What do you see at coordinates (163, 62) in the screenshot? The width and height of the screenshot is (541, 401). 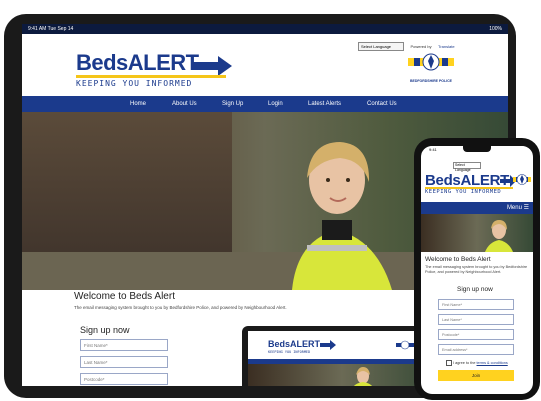 I see `logo-alert-text: ALERT` at bounding box center [163, 62].